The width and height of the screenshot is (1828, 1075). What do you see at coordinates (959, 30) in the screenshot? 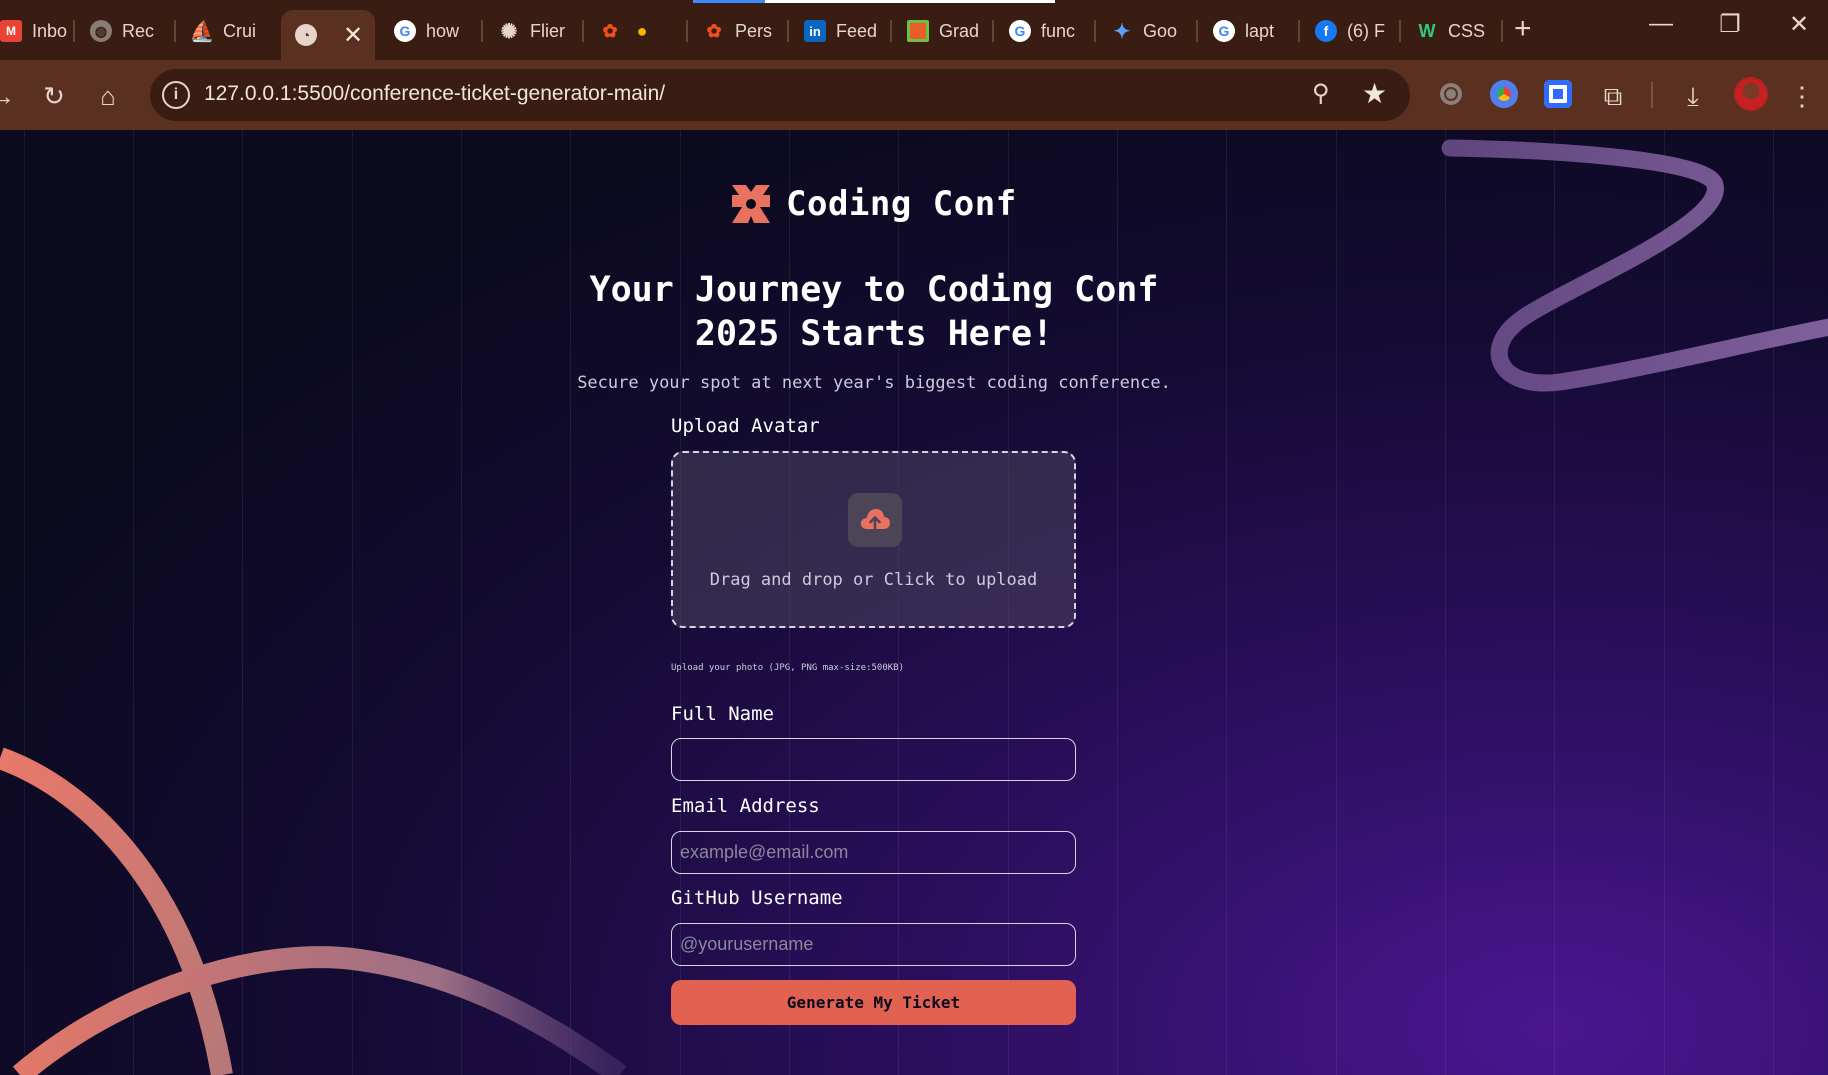
I see `tab-label: Grad` at bounding box center [959, 30].